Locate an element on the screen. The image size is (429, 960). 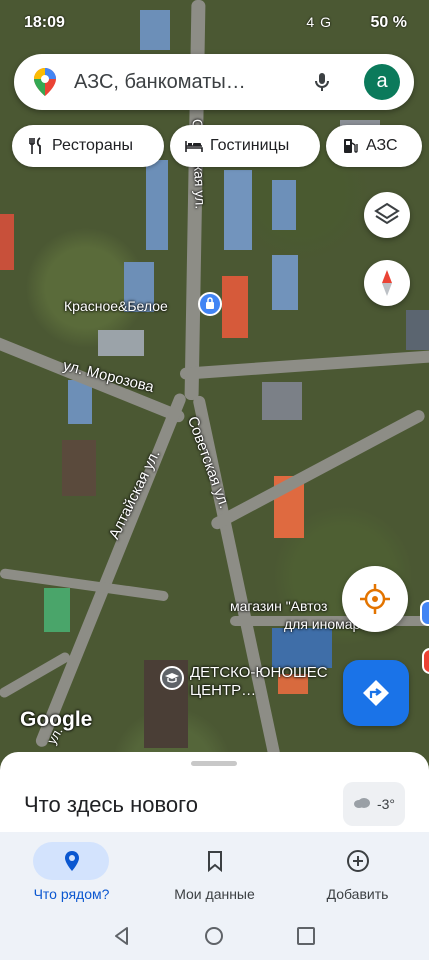
home-icon is located at coordinates (214, 936).